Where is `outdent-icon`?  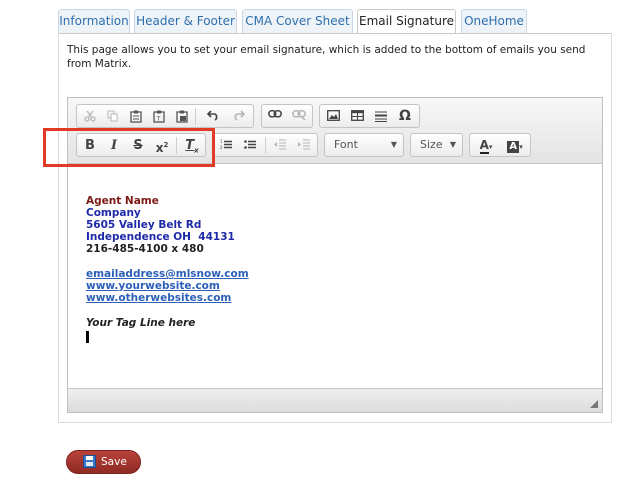
outdent-icon is located at coordinates (280, 145).